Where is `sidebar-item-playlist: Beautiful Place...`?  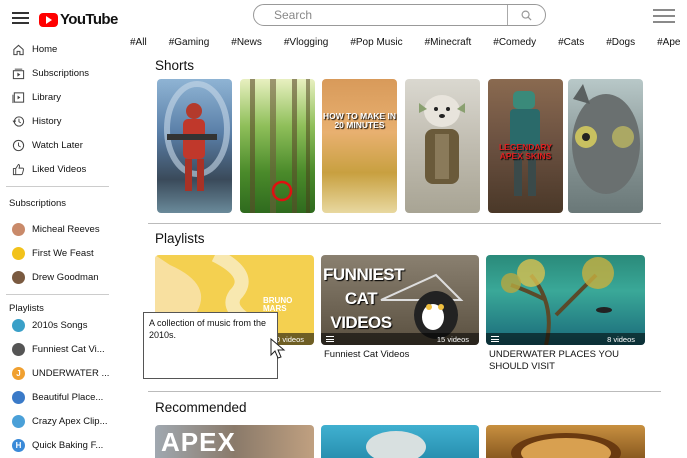
sidebar-item-playlist: Beautiful Place... is located at coordinates (62, 397).